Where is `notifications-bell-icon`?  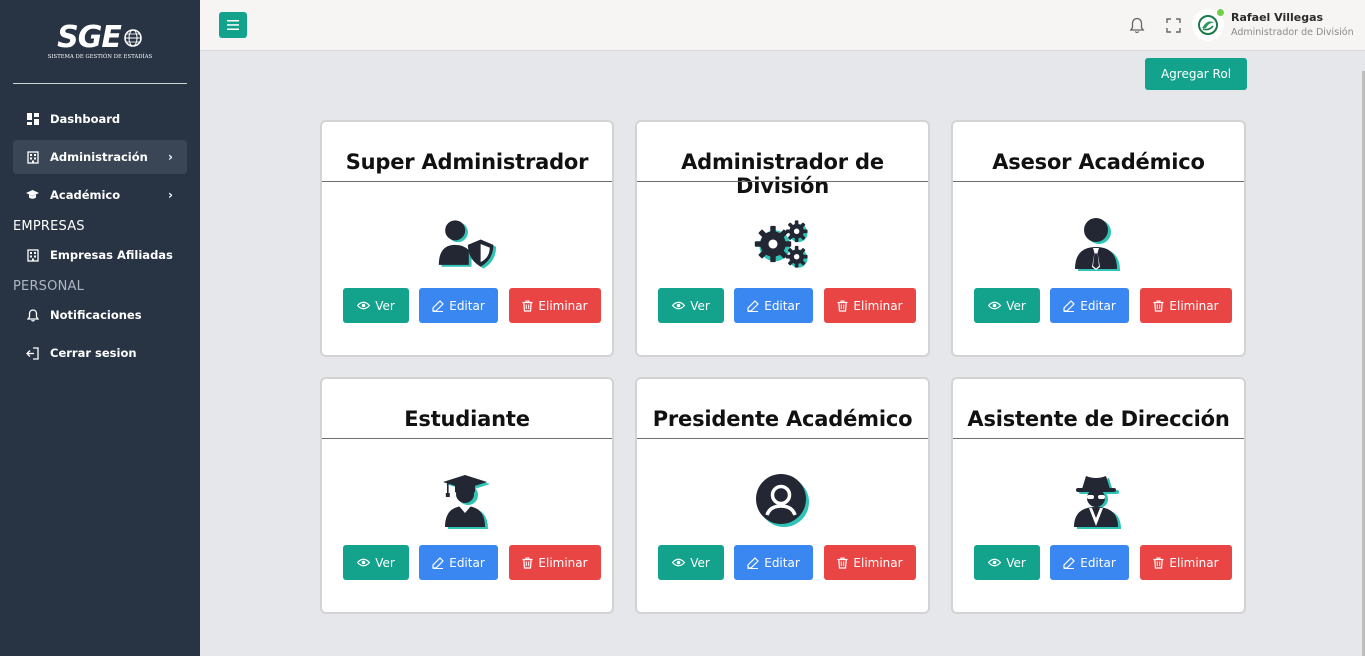
notifications-bell-icon is located at coordinates (1137, 25).